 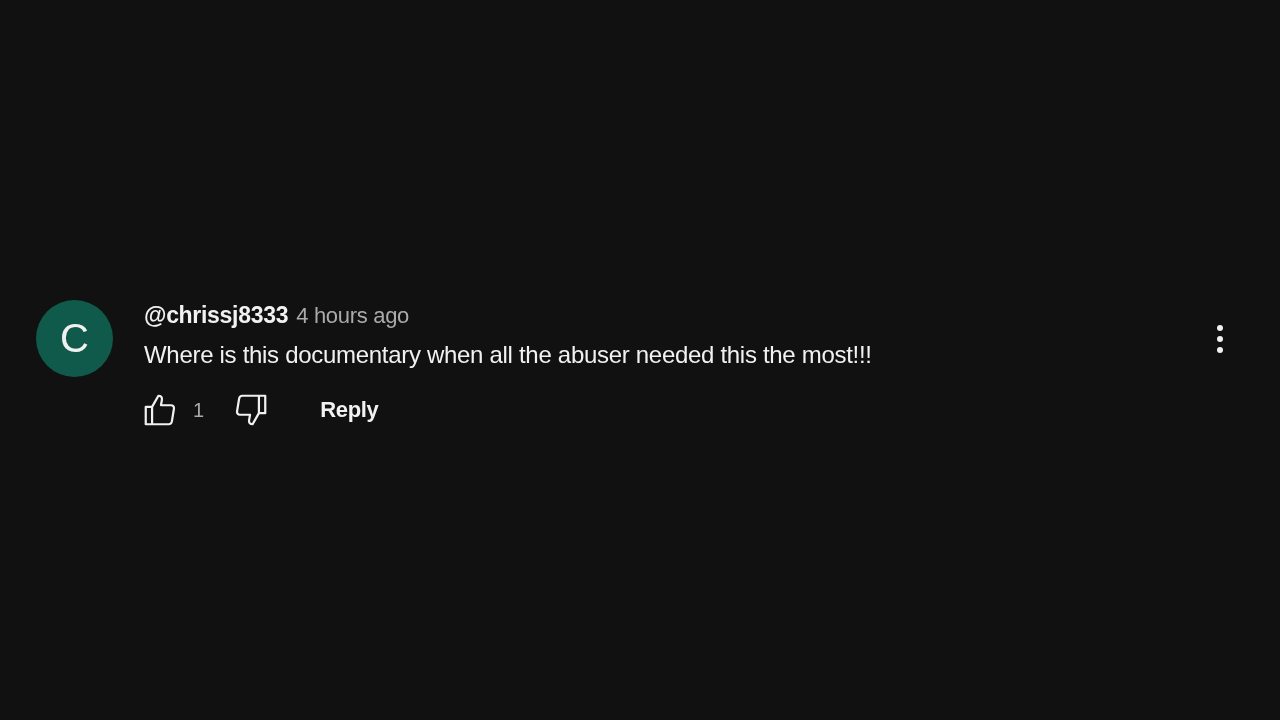 I want to click on author-name: @chrissj8333, so click(x=216, y=315).